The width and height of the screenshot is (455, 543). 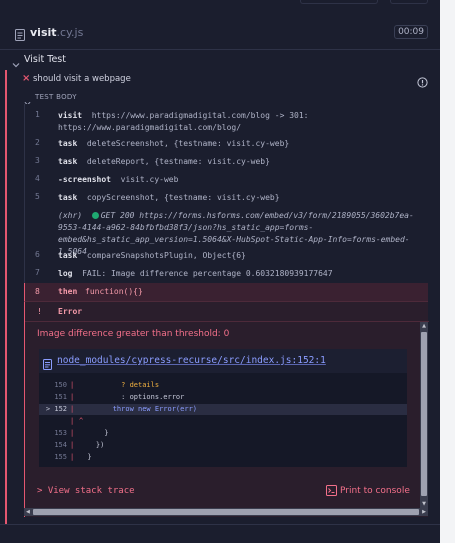 I want to click on command-text: function(){}, so click(x=114, y=291).